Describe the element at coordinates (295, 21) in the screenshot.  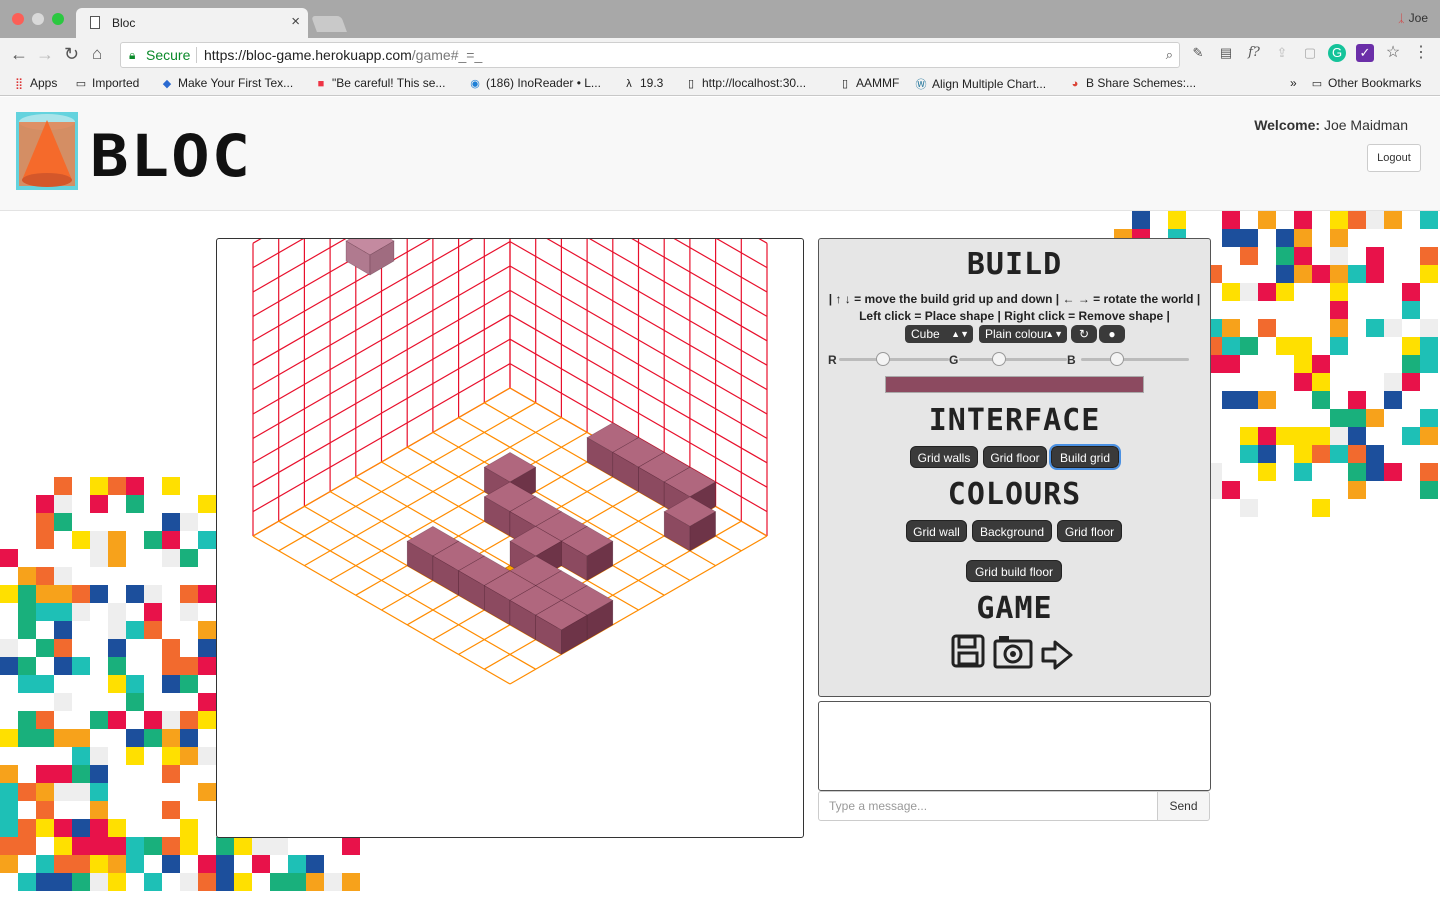
I see `close-tab-icon: ×` at that location.